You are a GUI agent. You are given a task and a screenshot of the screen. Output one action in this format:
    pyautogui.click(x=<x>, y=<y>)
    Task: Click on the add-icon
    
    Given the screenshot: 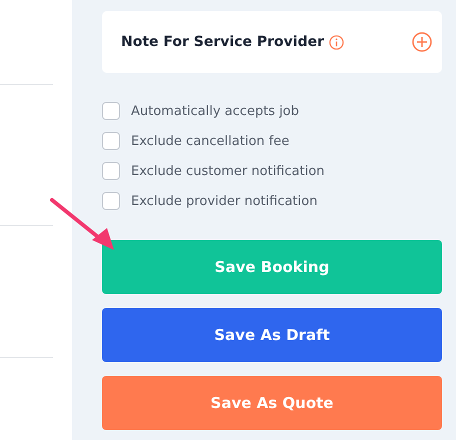 What is the action you would take?
    pyautogui.click(x=422, y=42)
    